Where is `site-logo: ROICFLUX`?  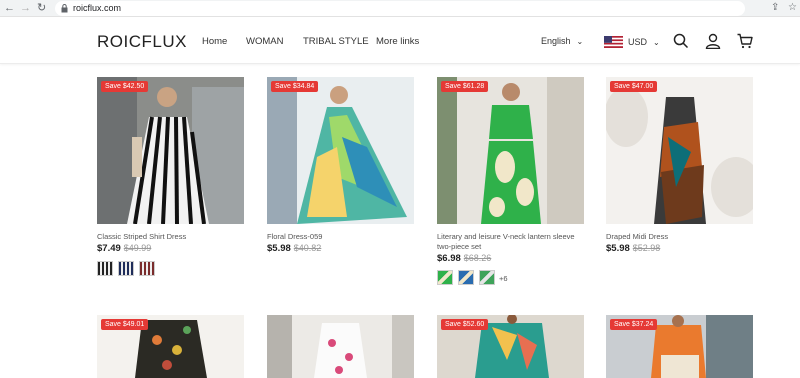
site-logo: ROICFLUX is located at coordinates (142, 42).